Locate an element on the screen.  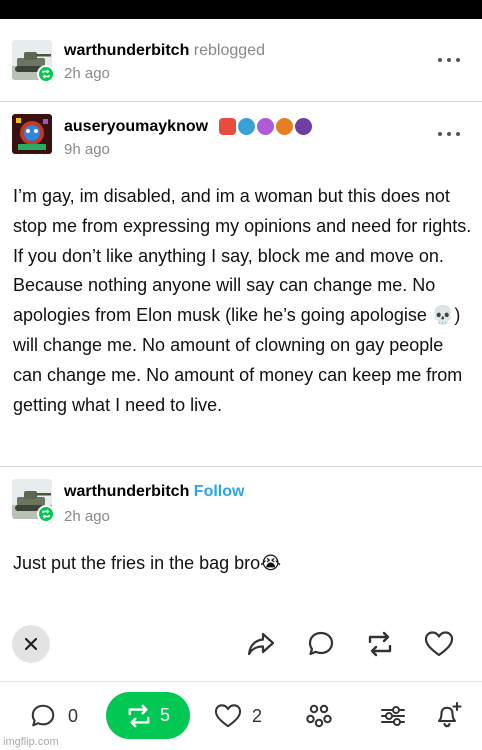
like-button is located at coordinates (439, 644).